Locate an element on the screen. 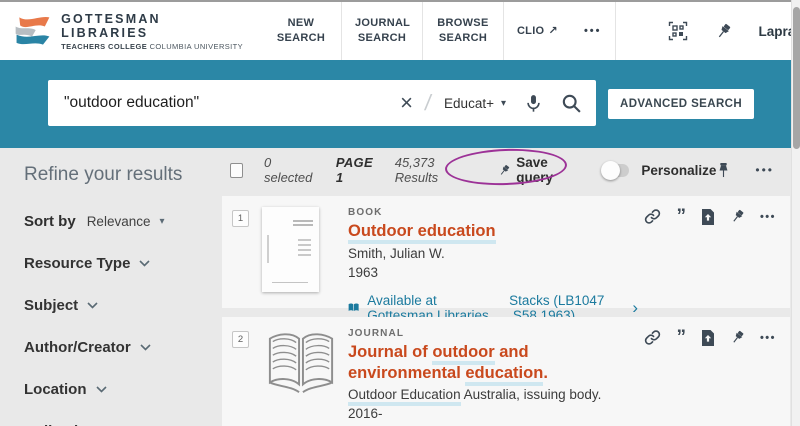 Image resolution: width=800 pixels, height=426 pixels. brand-name: GOTTESMAN LIBRARIES is located at coordinates (111, 25).